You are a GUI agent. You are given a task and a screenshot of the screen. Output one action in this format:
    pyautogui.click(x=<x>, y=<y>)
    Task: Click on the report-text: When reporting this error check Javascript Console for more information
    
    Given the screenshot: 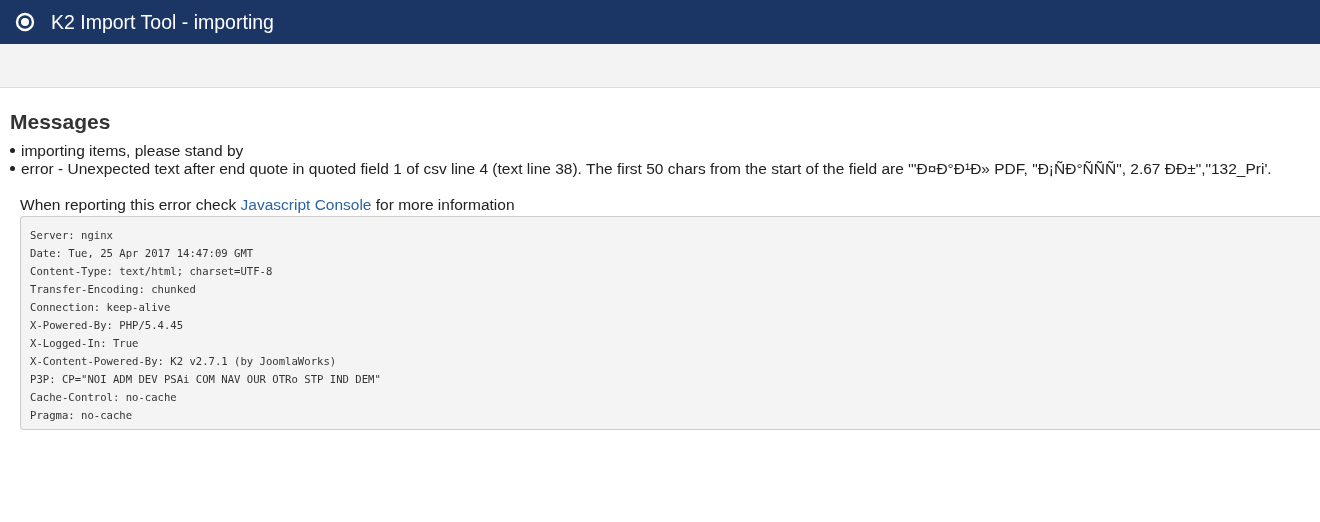 What is the action you would take?
    pyautogui.click(x=268, y=205)
    